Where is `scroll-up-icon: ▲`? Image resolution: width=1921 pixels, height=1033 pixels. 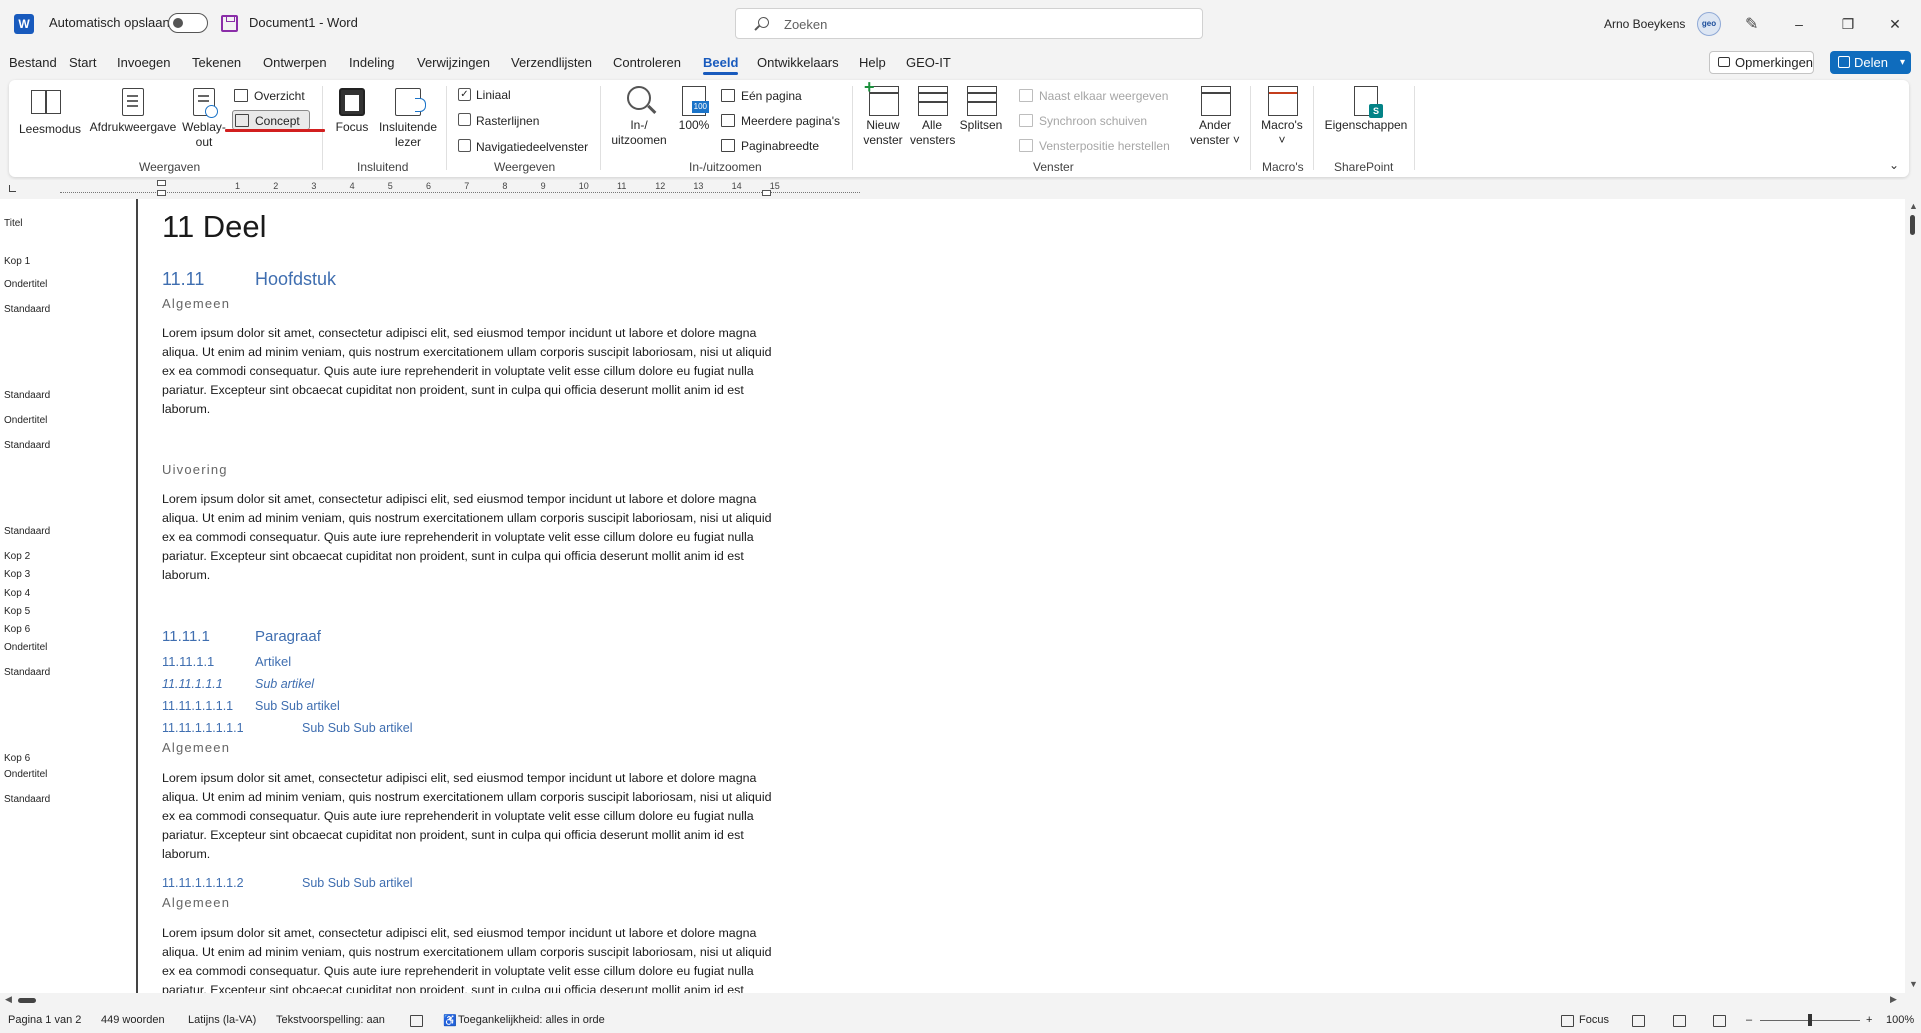
scroll-up-icon: ▲ is located at coordinates (1913, 206).